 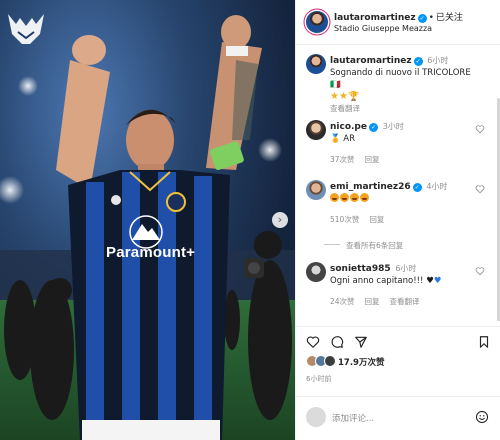 I want to click on comment-likes: 24次赞, so click(x=342, y=301).